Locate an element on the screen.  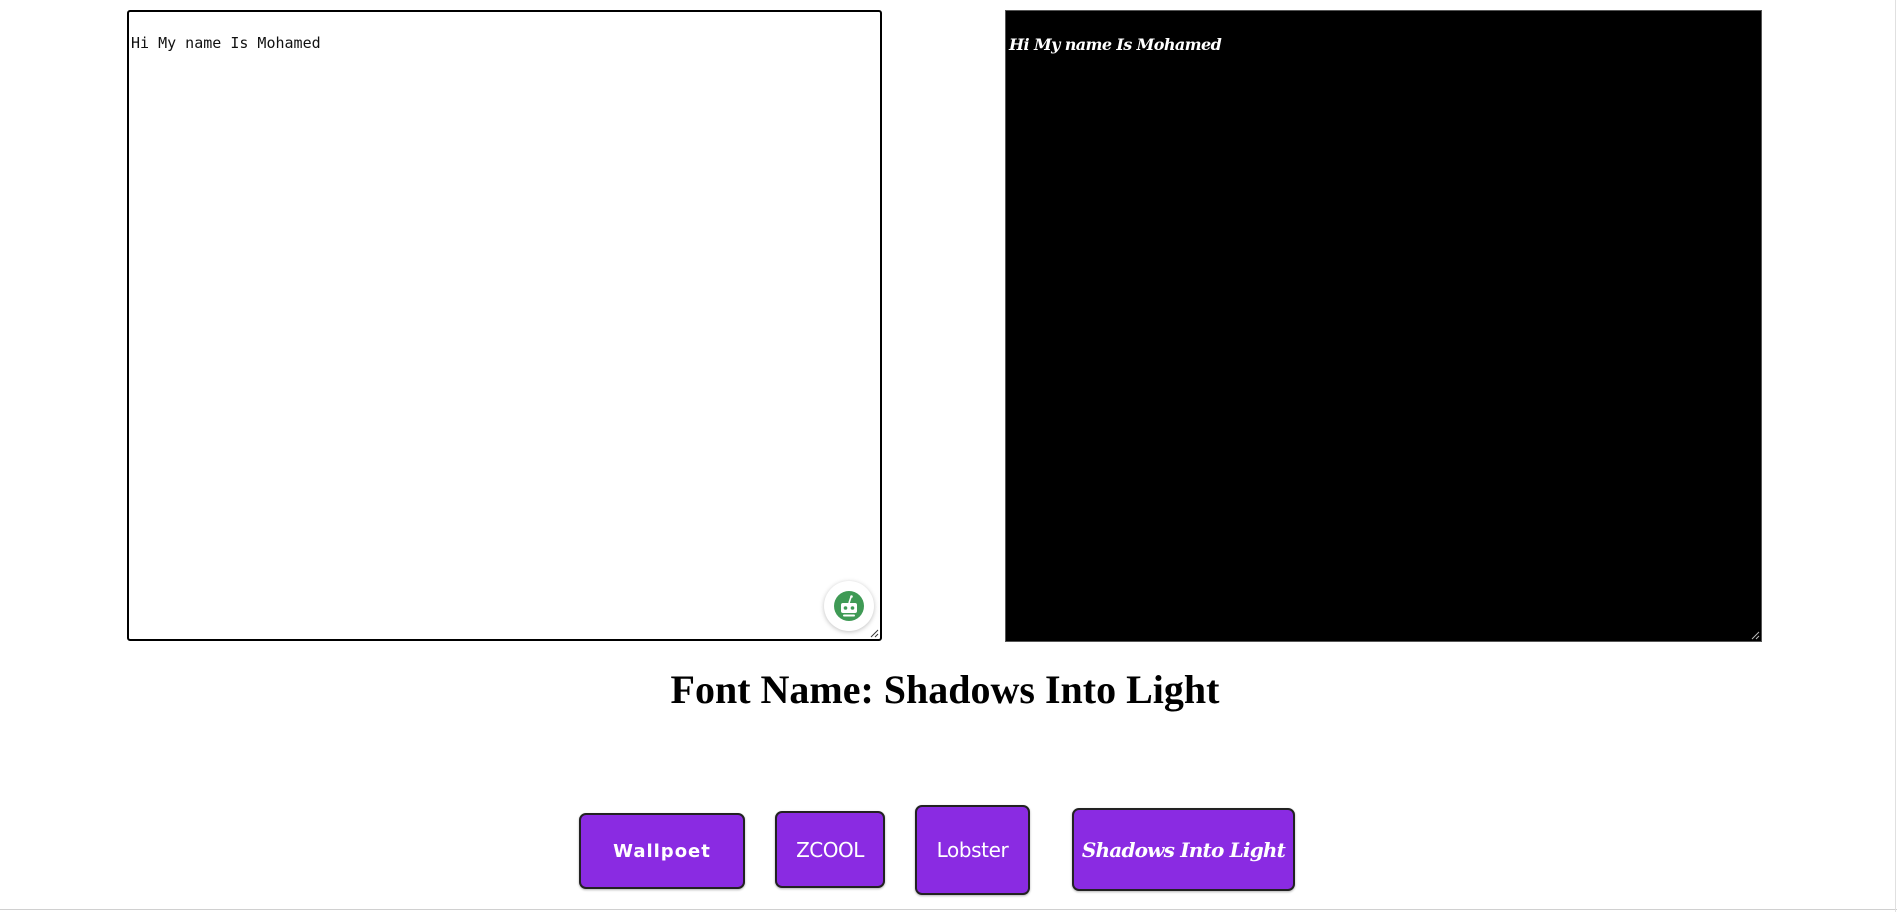
font-button-zcool: ZCOOL is located at coordinates (830, 849).